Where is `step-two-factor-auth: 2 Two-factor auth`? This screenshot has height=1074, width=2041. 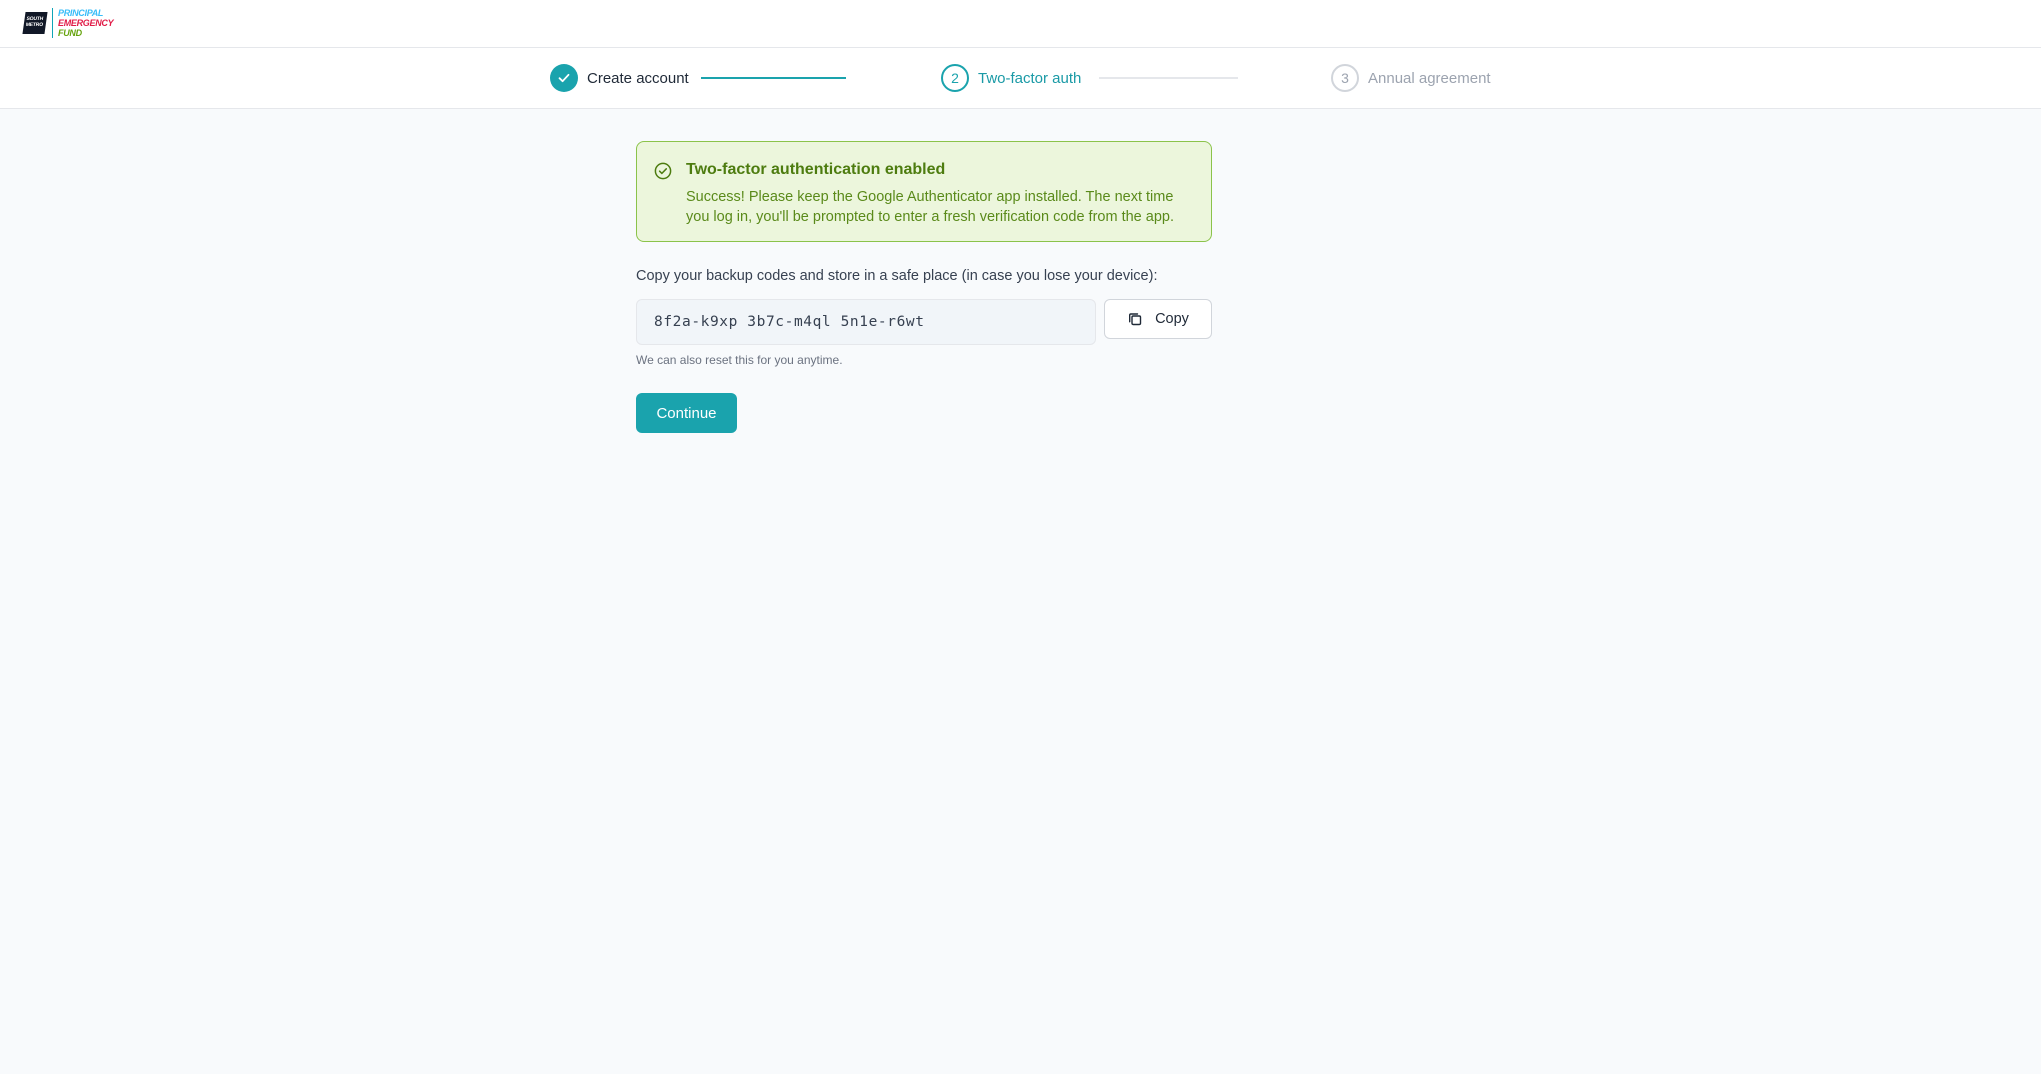
step-two-factor-auth: 2 Two-factor auth is located at coordinates (1011, 78).